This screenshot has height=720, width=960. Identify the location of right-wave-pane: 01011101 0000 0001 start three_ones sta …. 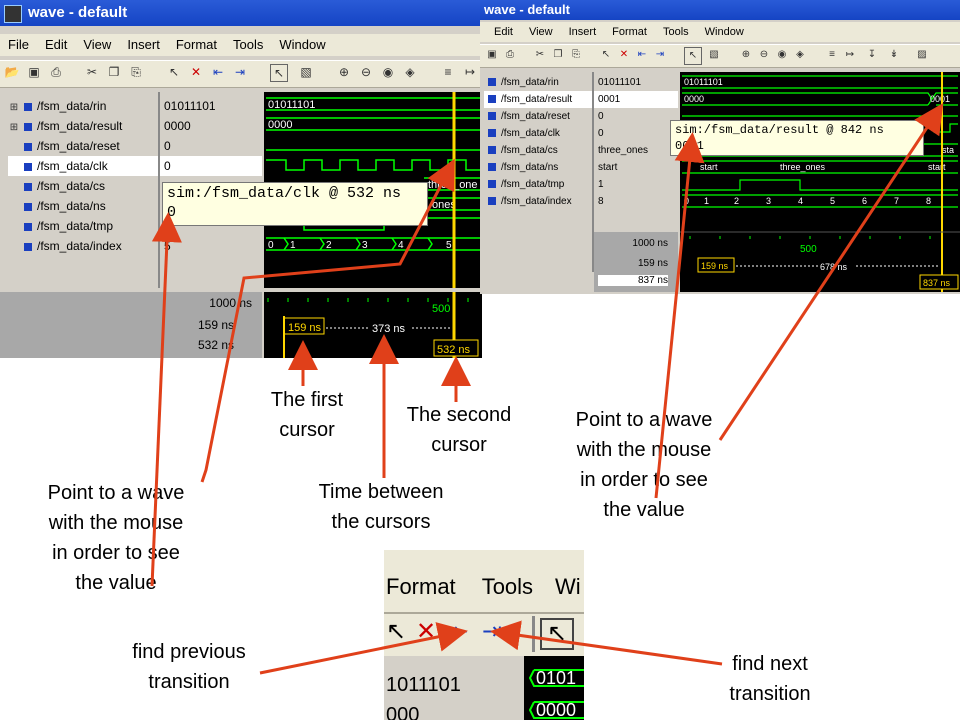
(820, 182).